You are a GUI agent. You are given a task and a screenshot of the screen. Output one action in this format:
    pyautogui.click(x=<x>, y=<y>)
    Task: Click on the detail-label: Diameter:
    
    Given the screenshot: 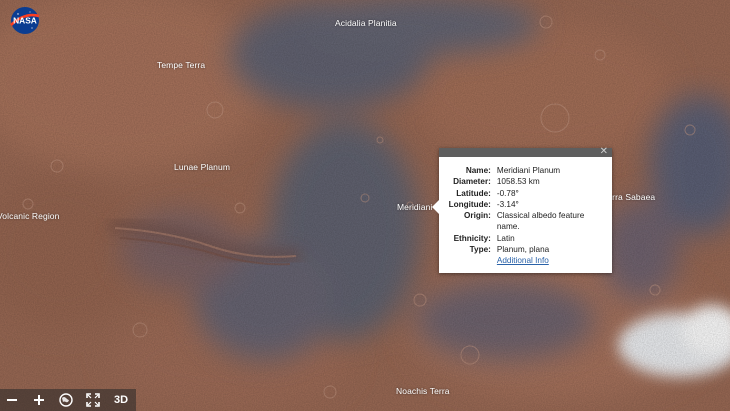 What is the action you would take?
    pyautogui.click(x=472, y=182)
    